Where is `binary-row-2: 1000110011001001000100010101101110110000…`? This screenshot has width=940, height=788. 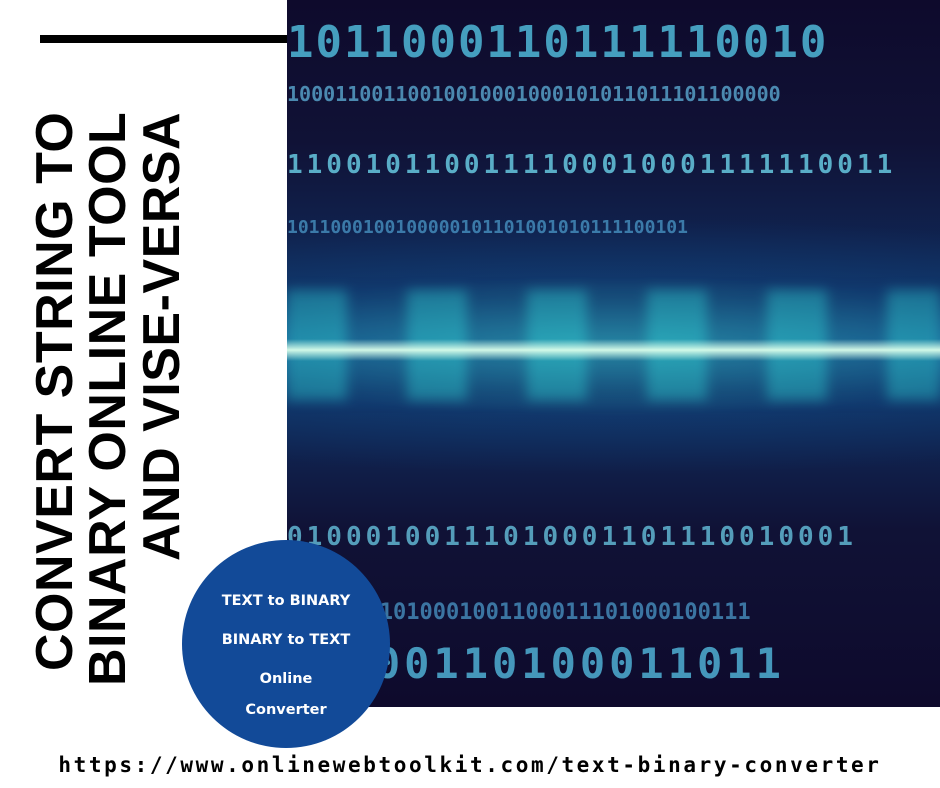 binary-row-2: 1000110011001001000100010101101110110000… is located at coordinates (534, 94).